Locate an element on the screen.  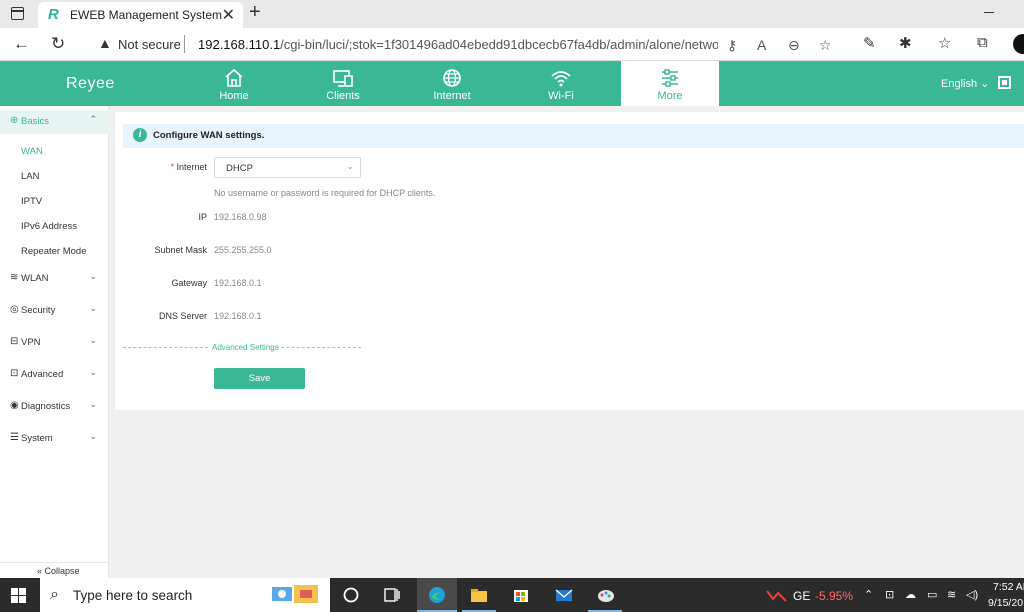
sidebar-group-label: System is located at coordinates (37, 438).